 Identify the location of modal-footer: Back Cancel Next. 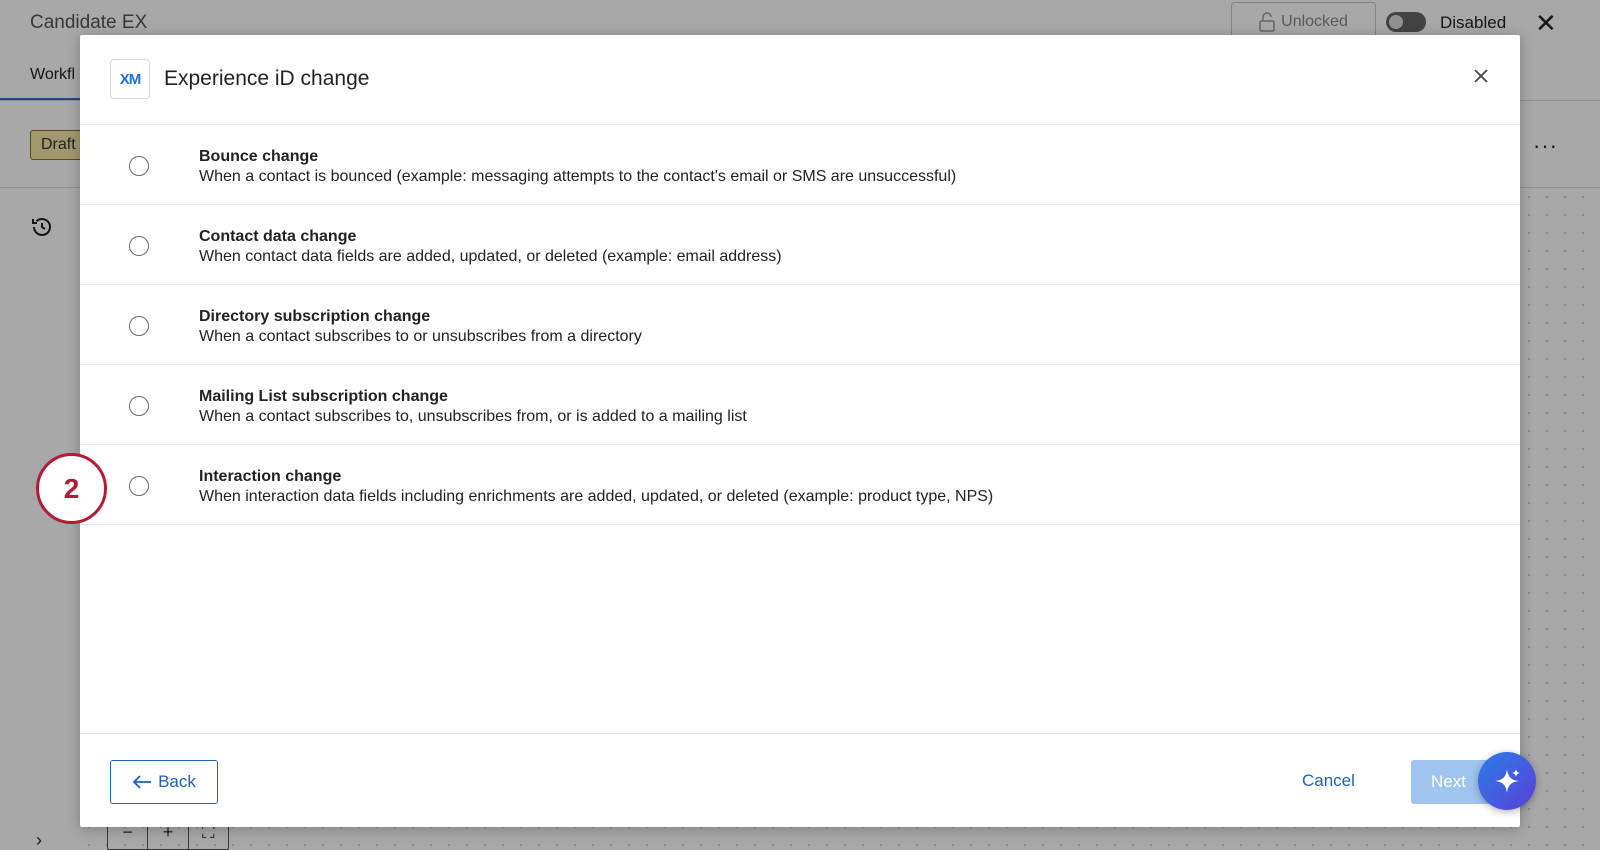
(800, 780).